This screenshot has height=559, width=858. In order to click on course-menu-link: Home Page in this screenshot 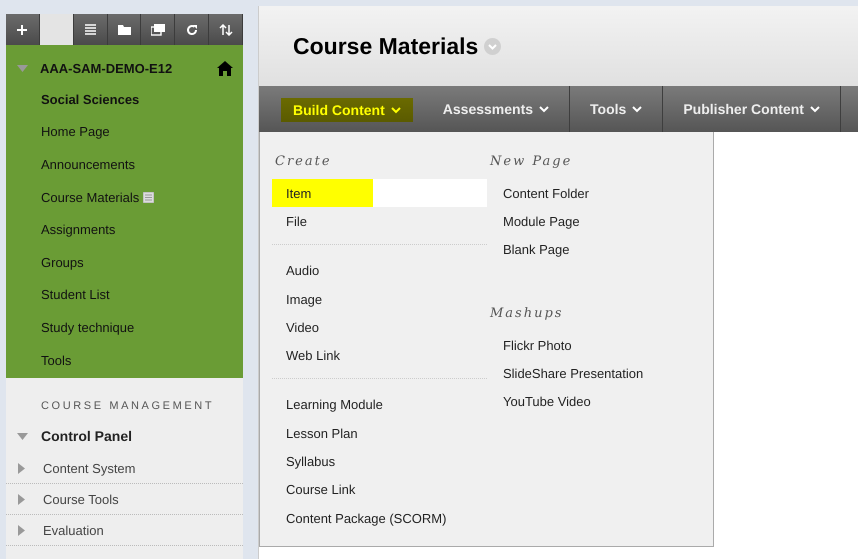, I will do `click(75, 132)`.